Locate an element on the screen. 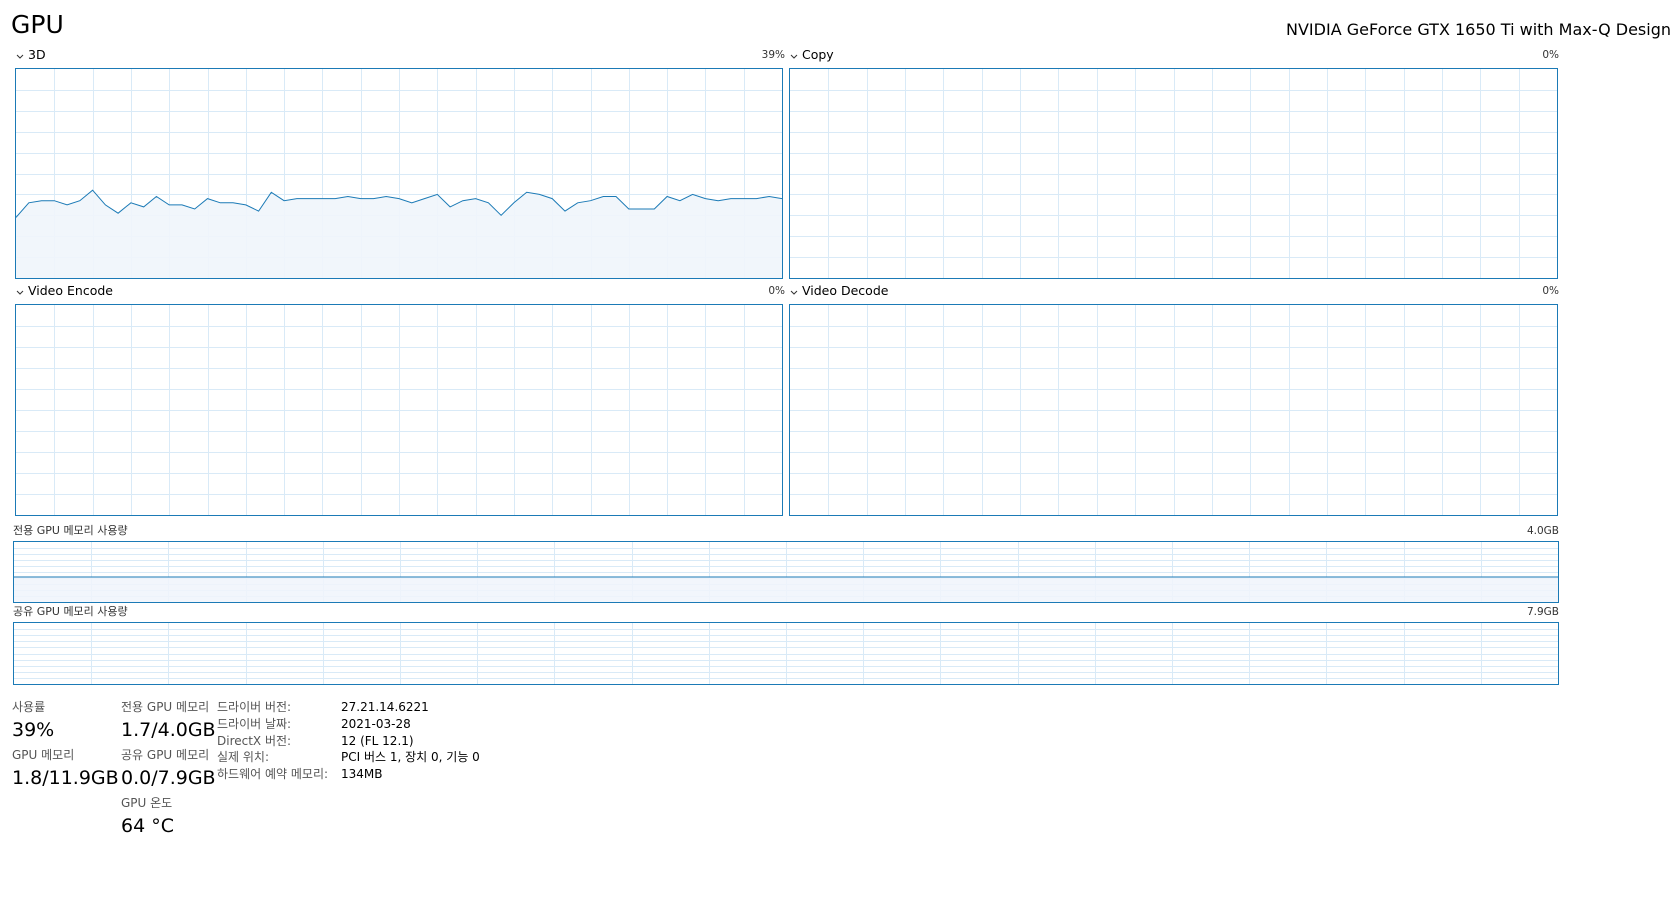 This screenshot has height=924, width=1679. page-title: GPU is located at coordinates (37, 24).